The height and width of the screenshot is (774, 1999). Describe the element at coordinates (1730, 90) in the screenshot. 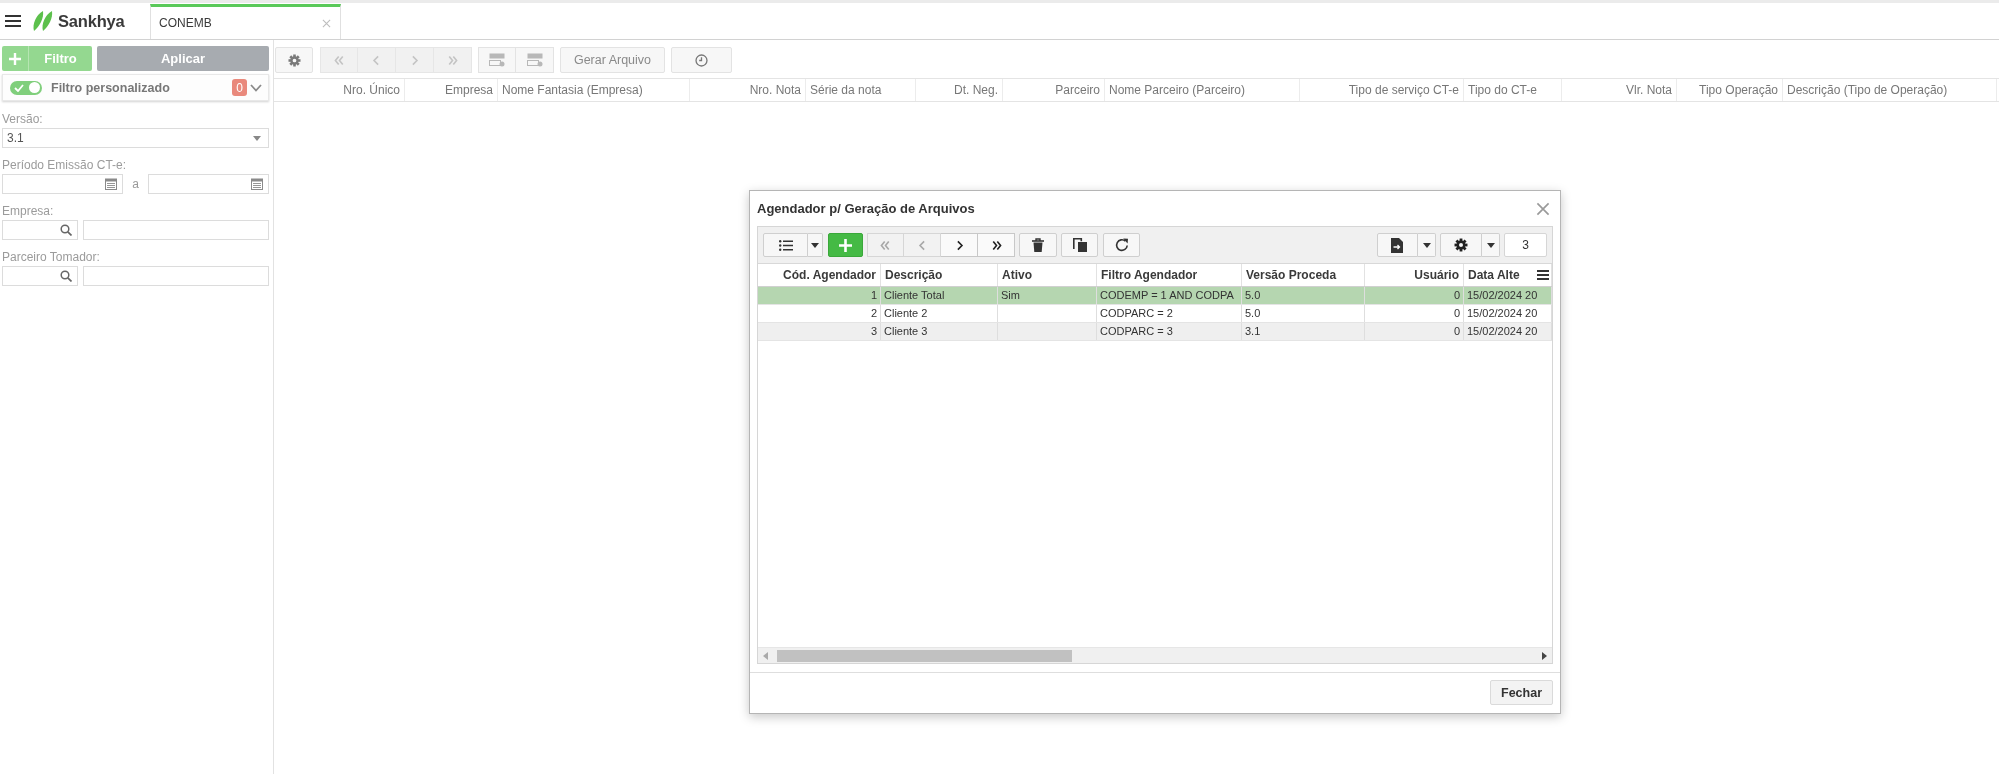

I see `column-header: Tipo Operação` at that location.